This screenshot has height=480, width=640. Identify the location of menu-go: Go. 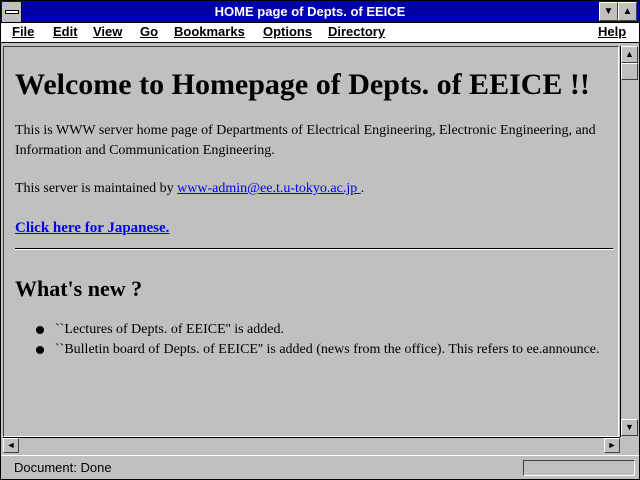
(149, 31).